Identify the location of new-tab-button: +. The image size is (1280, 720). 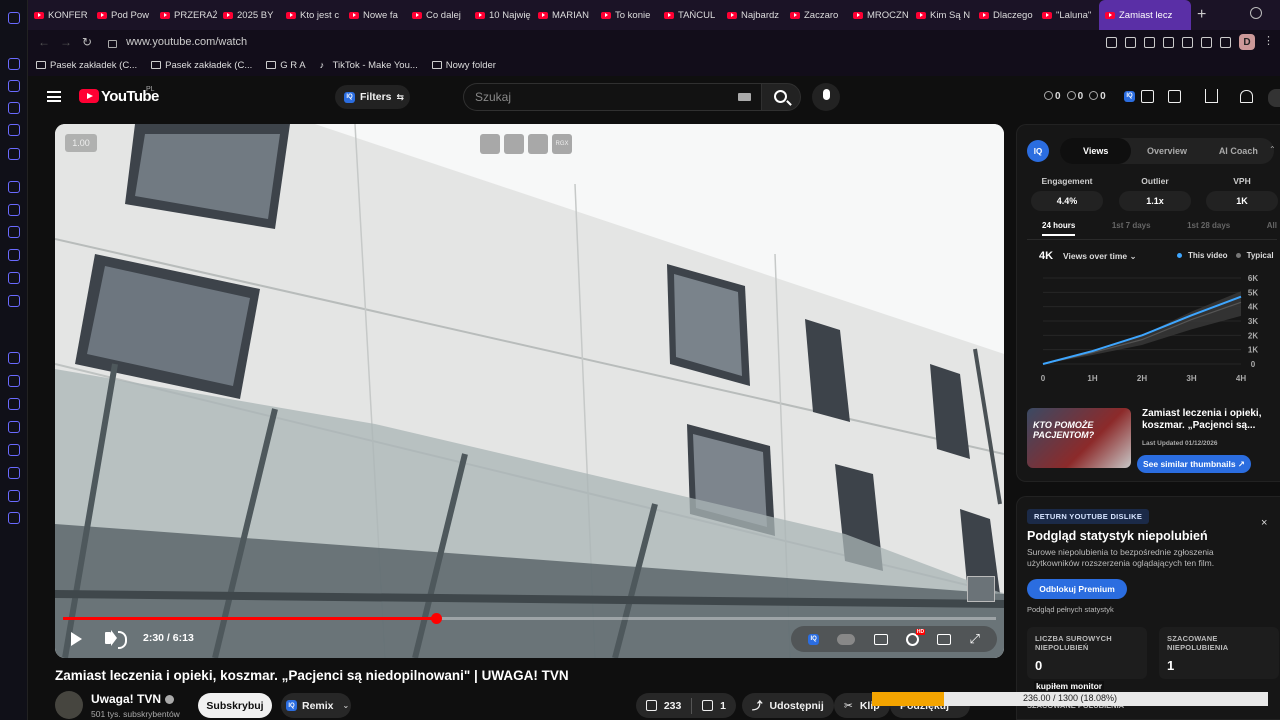
(1201, 15).